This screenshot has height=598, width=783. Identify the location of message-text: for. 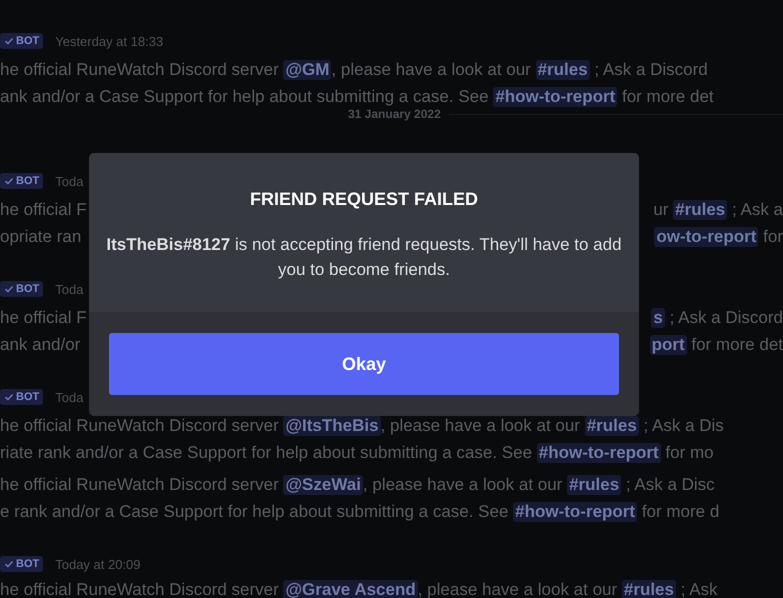
(772, 236).